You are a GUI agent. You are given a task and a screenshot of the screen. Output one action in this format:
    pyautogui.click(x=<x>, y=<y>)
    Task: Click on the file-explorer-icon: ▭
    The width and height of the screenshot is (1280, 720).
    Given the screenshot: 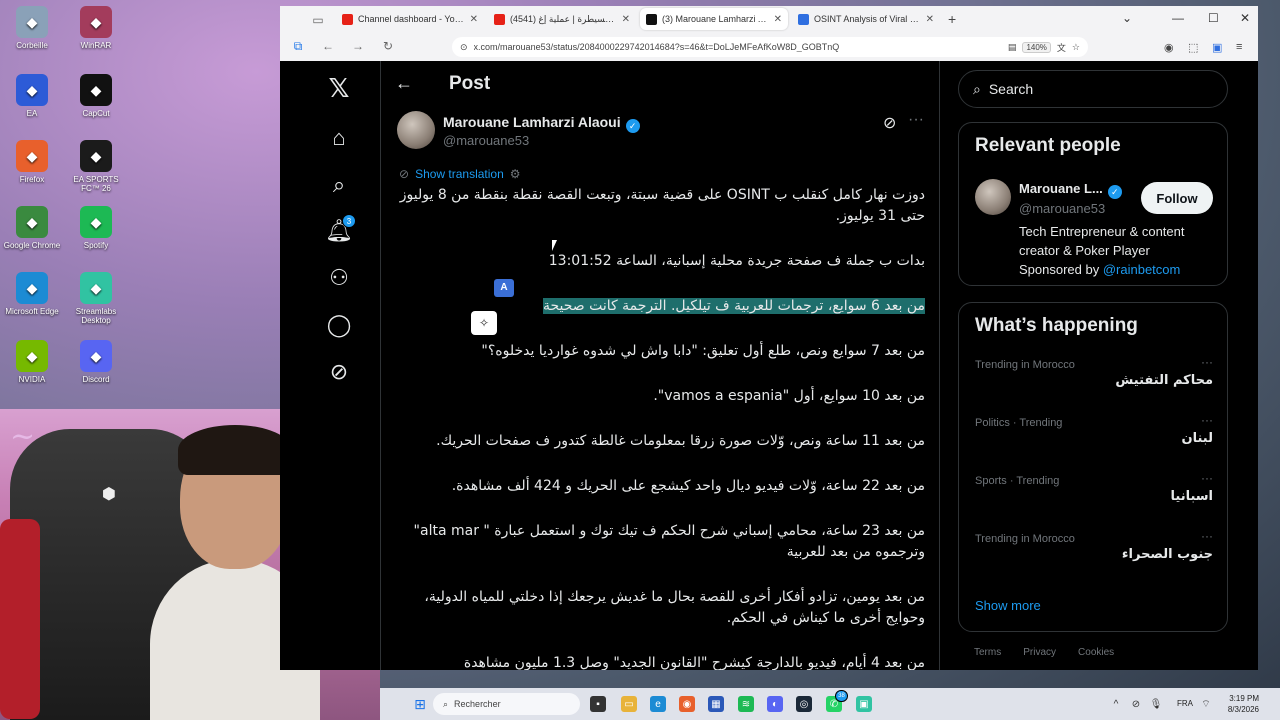 What is the action you would take?
    pyautogui.click(x=629, y=704)
    